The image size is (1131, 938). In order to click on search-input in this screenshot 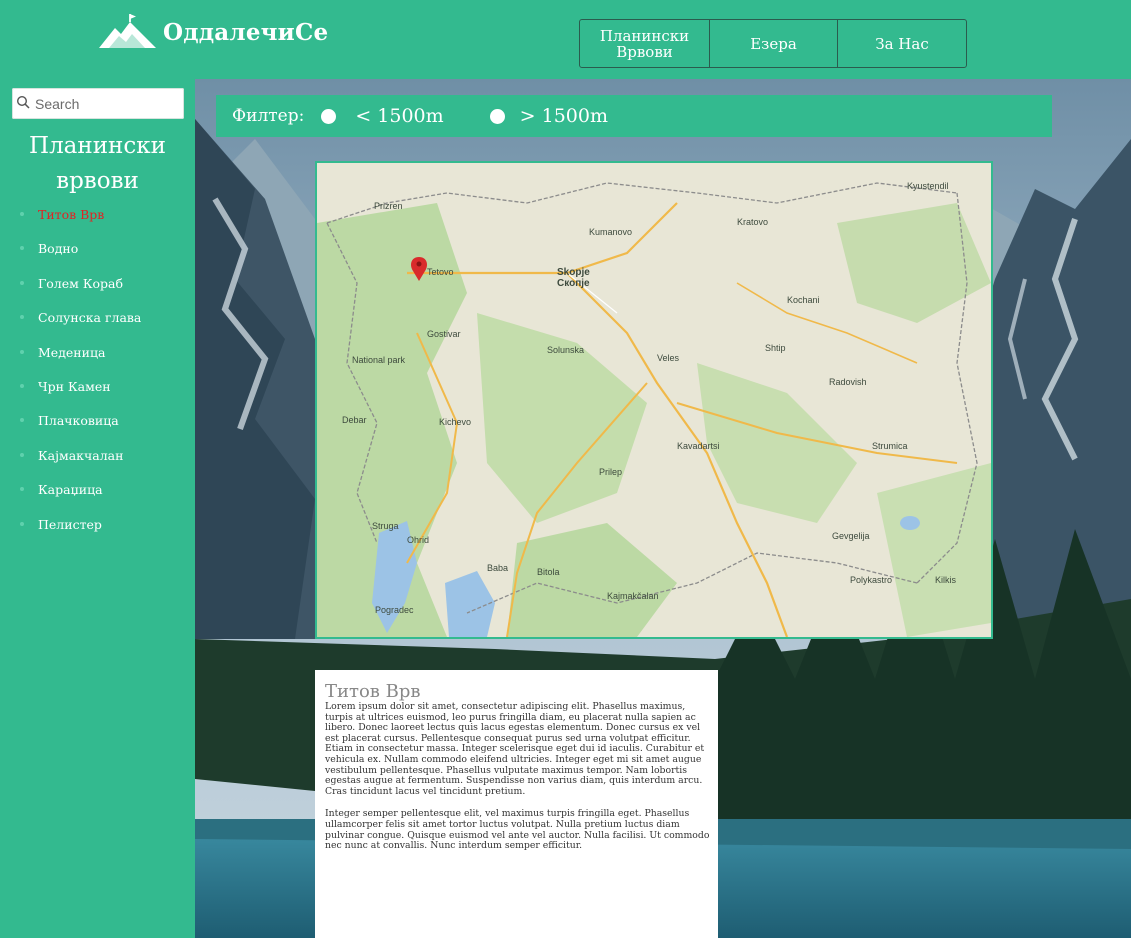, I will do `click(105, 103)`.